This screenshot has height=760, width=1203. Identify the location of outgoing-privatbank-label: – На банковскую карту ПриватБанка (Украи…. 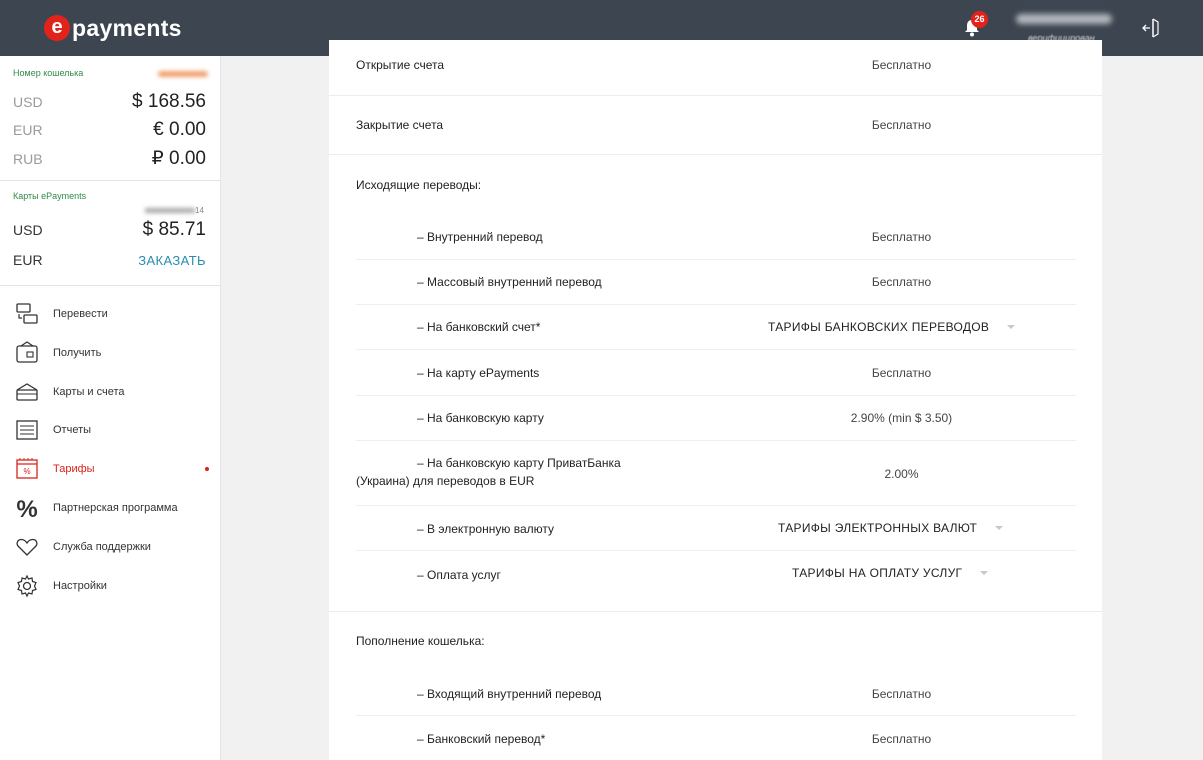
(488, 472).